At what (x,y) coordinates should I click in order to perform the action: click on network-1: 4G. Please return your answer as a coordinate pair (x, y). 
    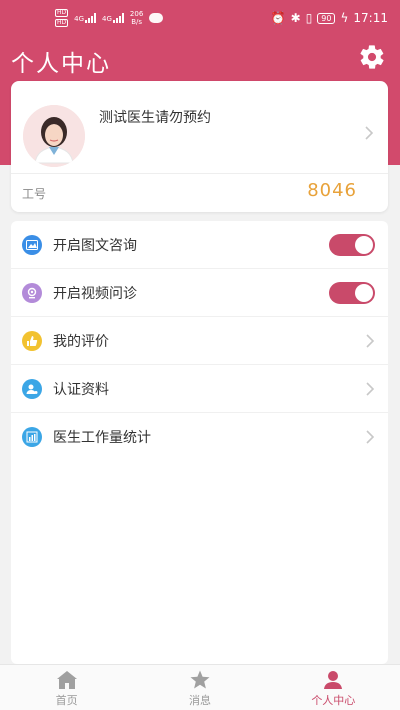
    Looking at the image, I should click on (85, 18).